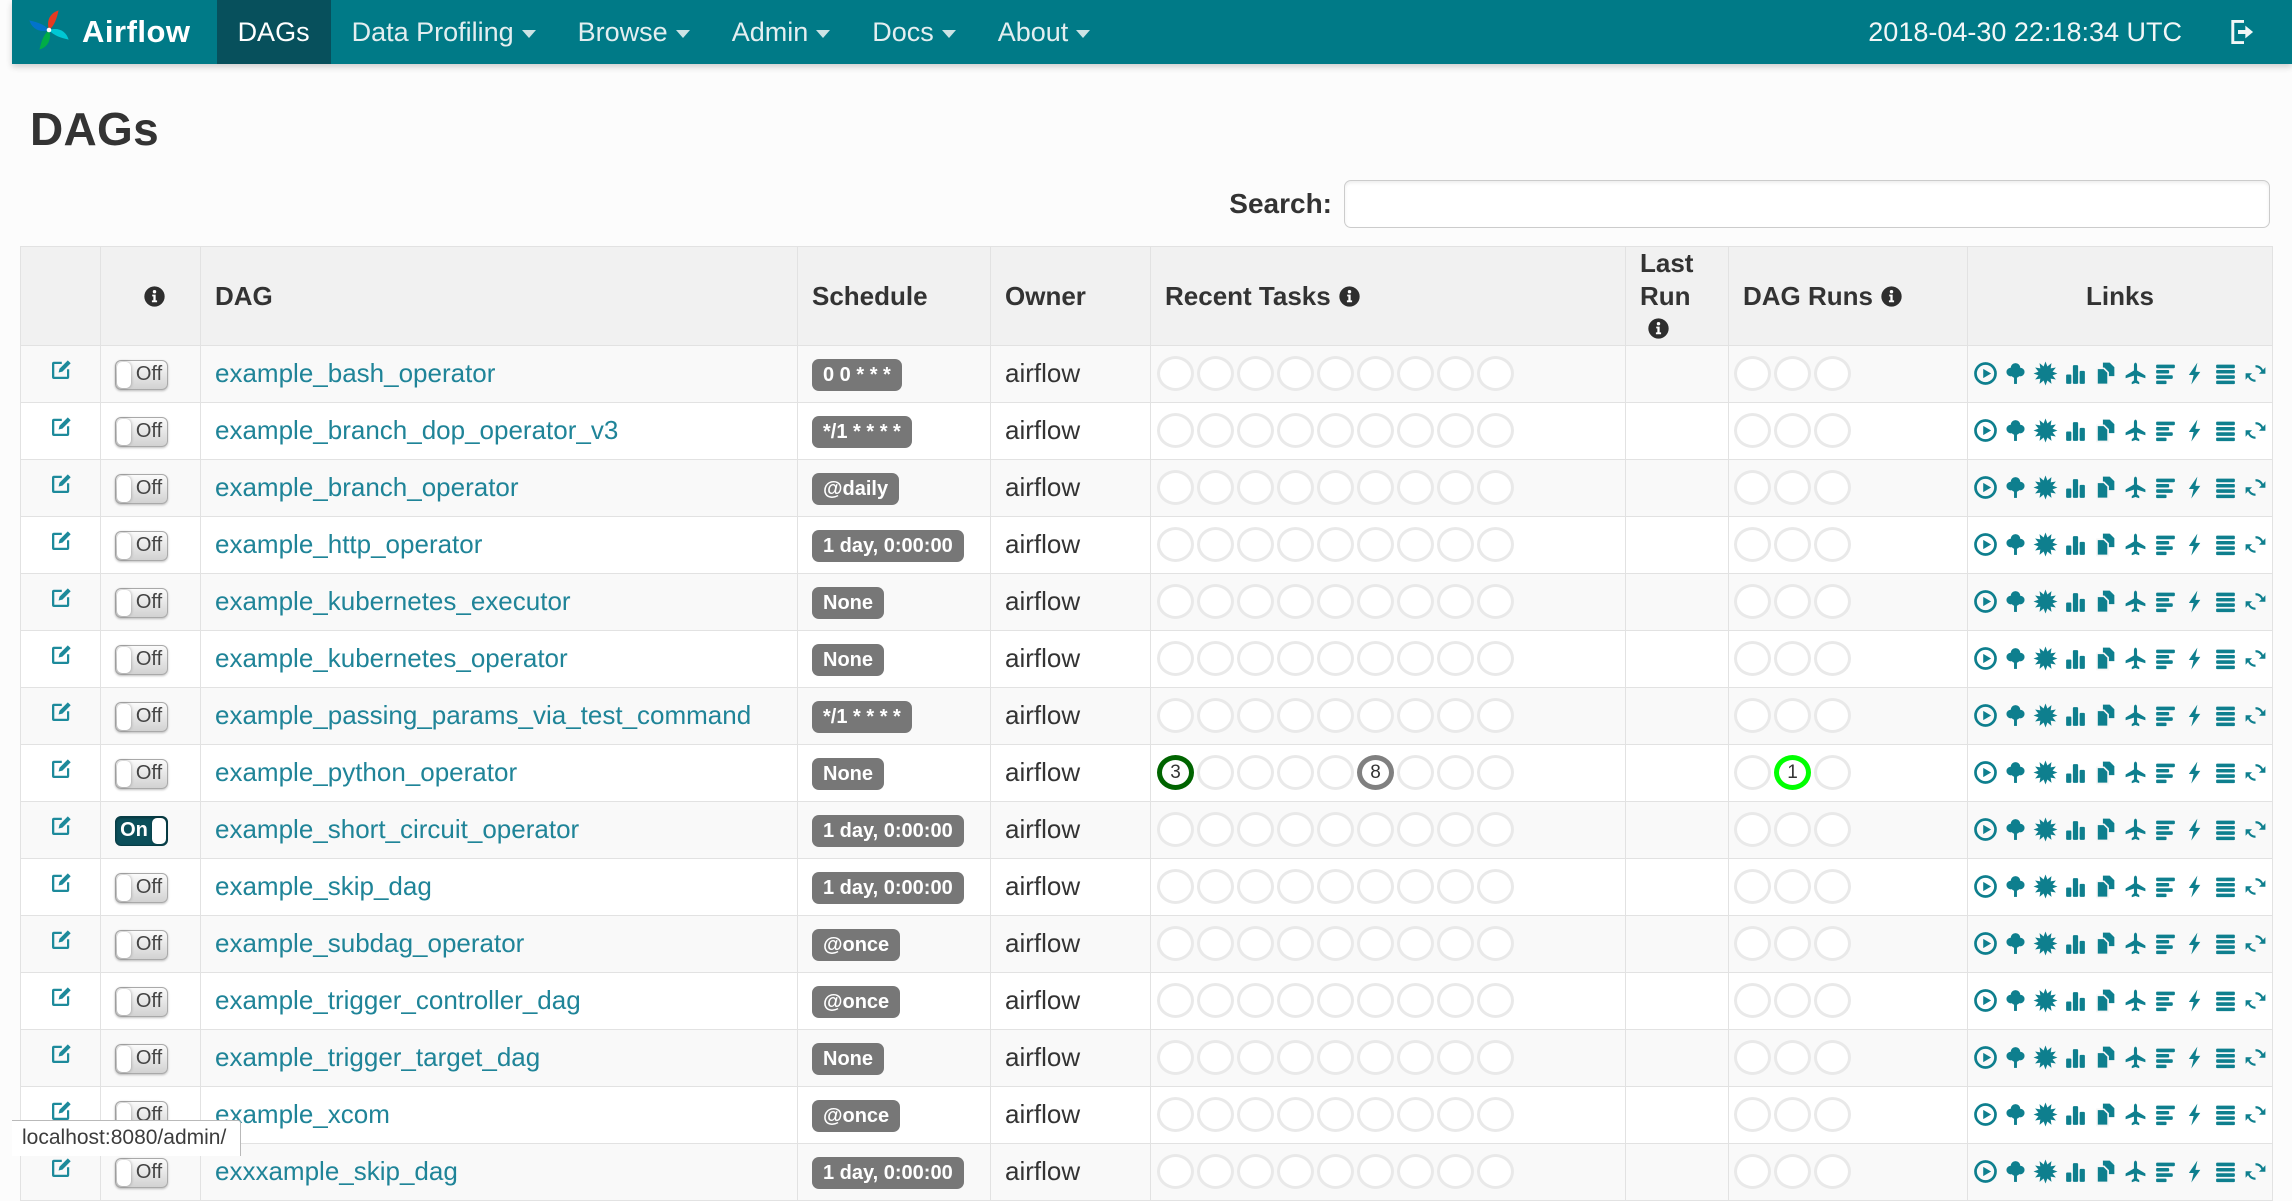 This screenshot has height=1201, width=2292. I want to click on search-input, so click(1807, 204).